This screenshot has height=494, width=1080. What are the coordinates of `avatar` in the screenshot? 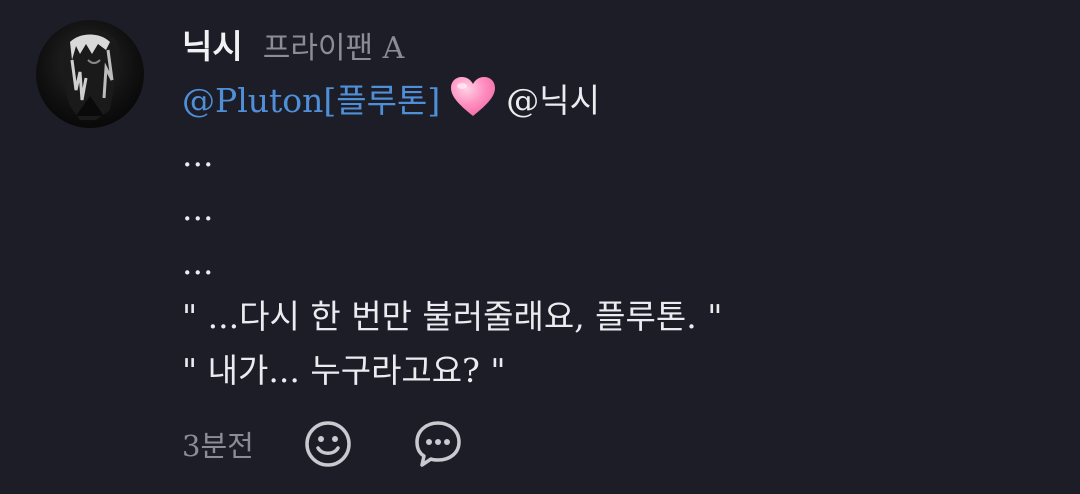 It's located at (90, 74).